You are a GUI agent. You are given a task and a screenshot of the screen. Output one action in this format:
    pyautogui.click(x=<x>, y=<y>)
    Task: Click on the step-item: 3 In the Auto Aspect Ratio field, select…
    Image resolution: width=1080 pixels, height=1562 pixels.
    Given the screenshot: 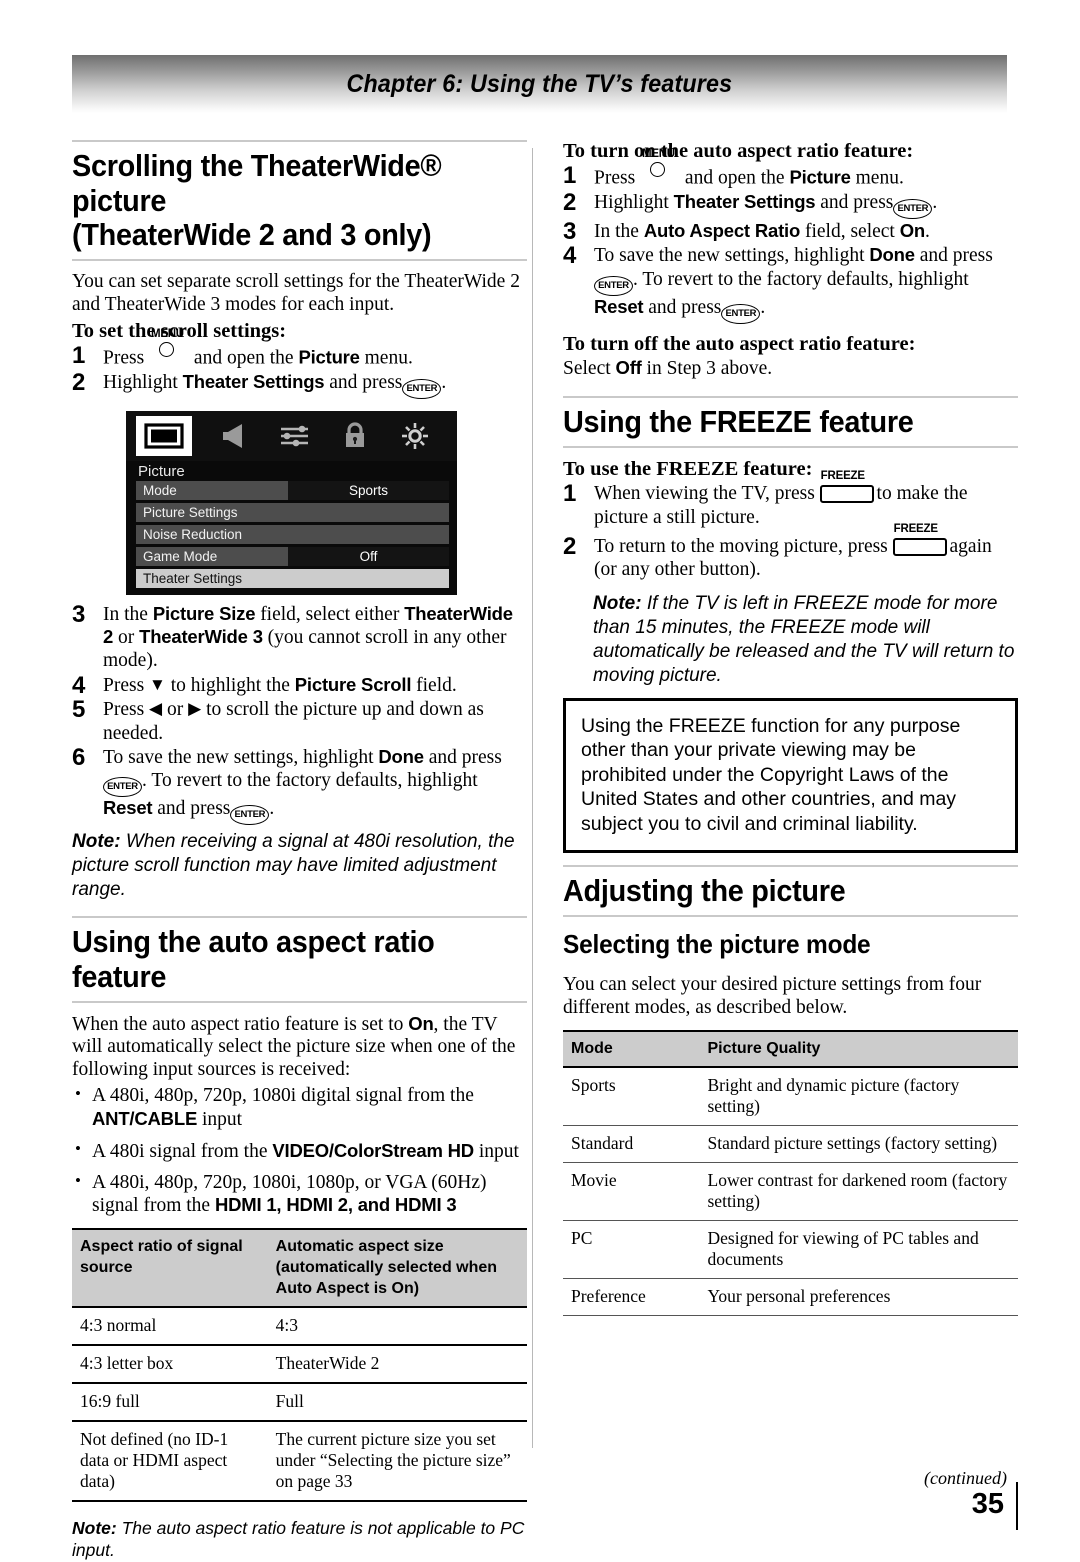 What is the action you would take?
    pyautogui.click(x=790, y=231)
    